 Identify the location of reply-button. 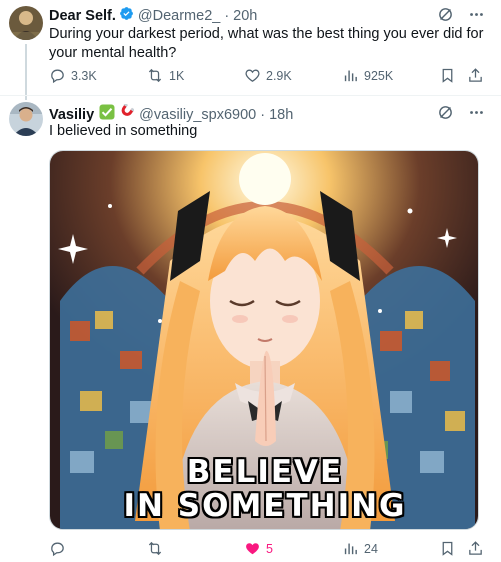
(60, 548).